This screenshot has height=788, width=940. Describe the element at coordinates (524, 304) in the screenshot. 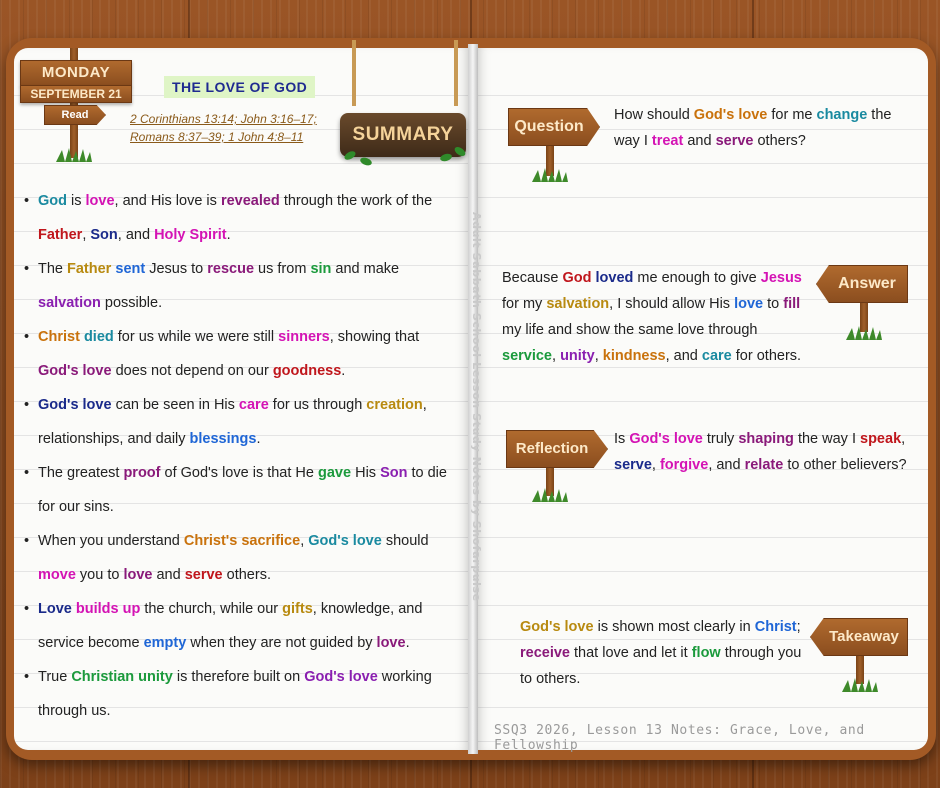

I see `text-segment: for my` at that location.